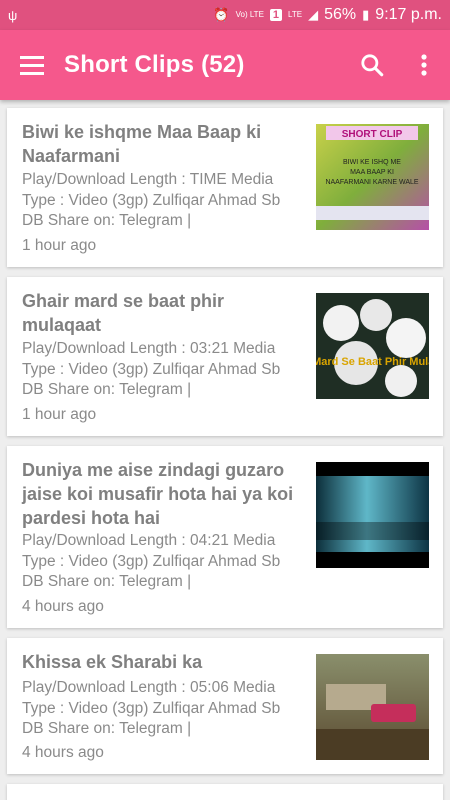 The image size is (450, 800). What do you see at coordinates (408, 14) in the screenshot?
I see `clock: 9:17 p.m.` at bounding box center [408, 14].